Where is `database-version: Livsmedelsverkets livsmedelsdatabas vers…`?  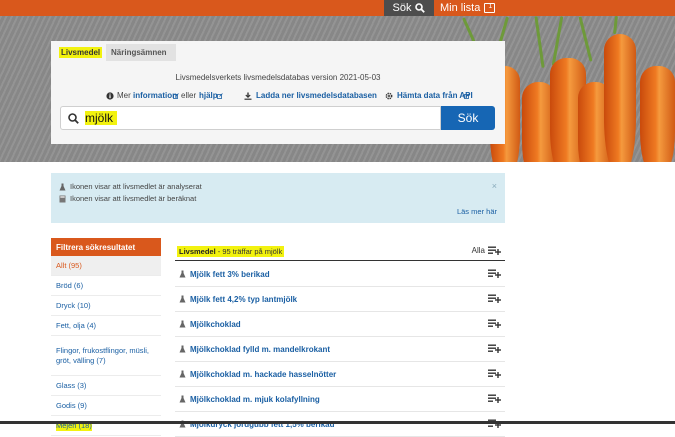 database-version: Livsmedelsverkets livsmedelsdatabas vers… is located at coordinates (278, 77).